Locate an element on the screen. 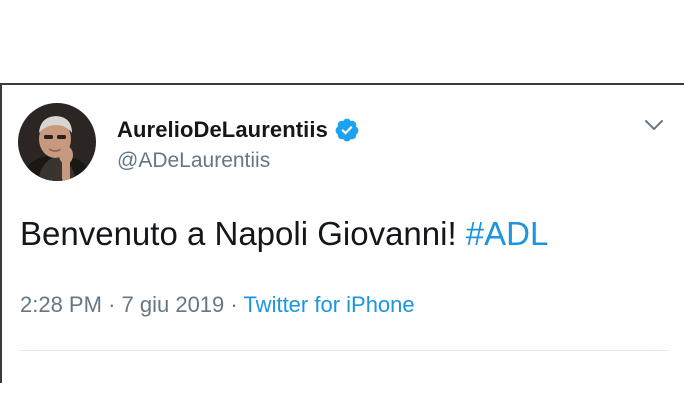 The width and height of the screenshot is (684, 400). display-name-row: AurelioDeLaurentiis is located at coordinates (238, 130).